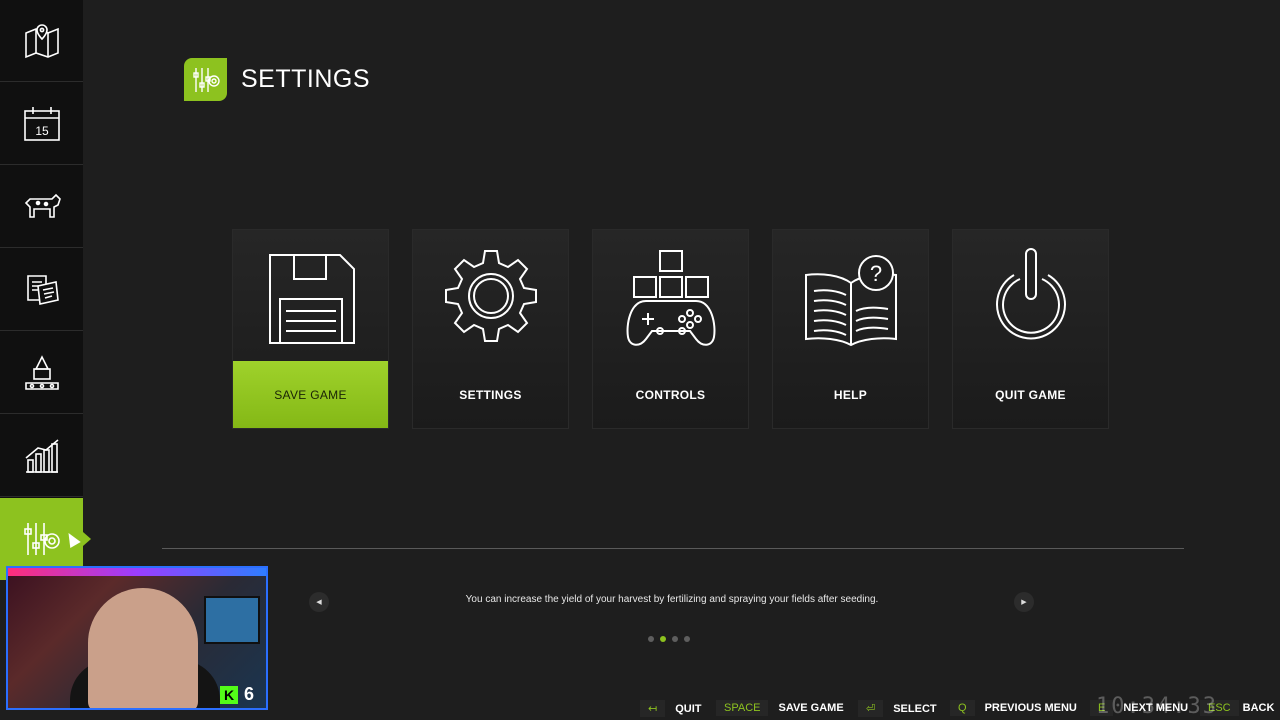 This screenshot has height=720, width=1280. What do you see at coordinates (1258, 708) in the screenshot?
I see `hint-label: BACK` at bounding box center [1258, 708].